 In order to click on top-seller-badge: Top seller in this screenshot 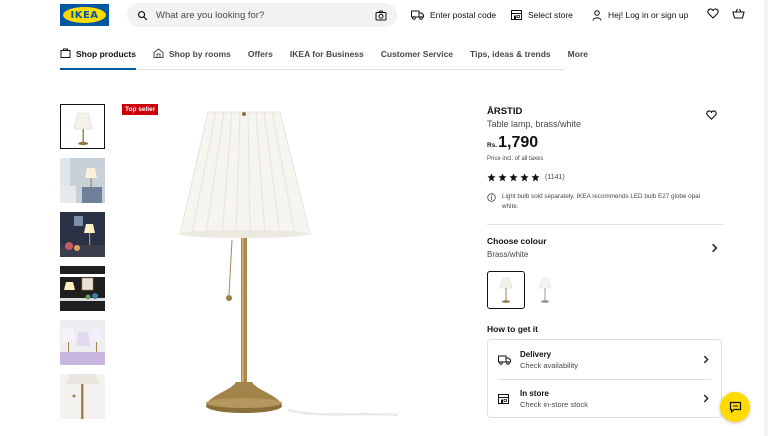, I will do `click(140, 109)`.